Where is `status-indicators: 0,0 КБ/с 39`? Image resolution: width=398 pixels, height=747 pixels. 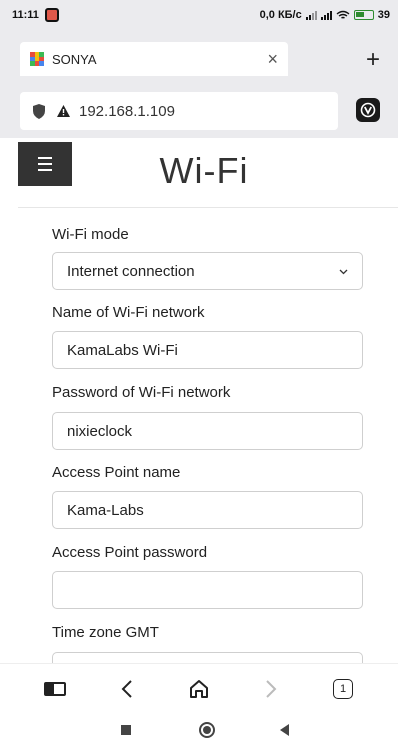 status-indicators: 0,0 КБ/с 39 is located at coordinates (325, 15).